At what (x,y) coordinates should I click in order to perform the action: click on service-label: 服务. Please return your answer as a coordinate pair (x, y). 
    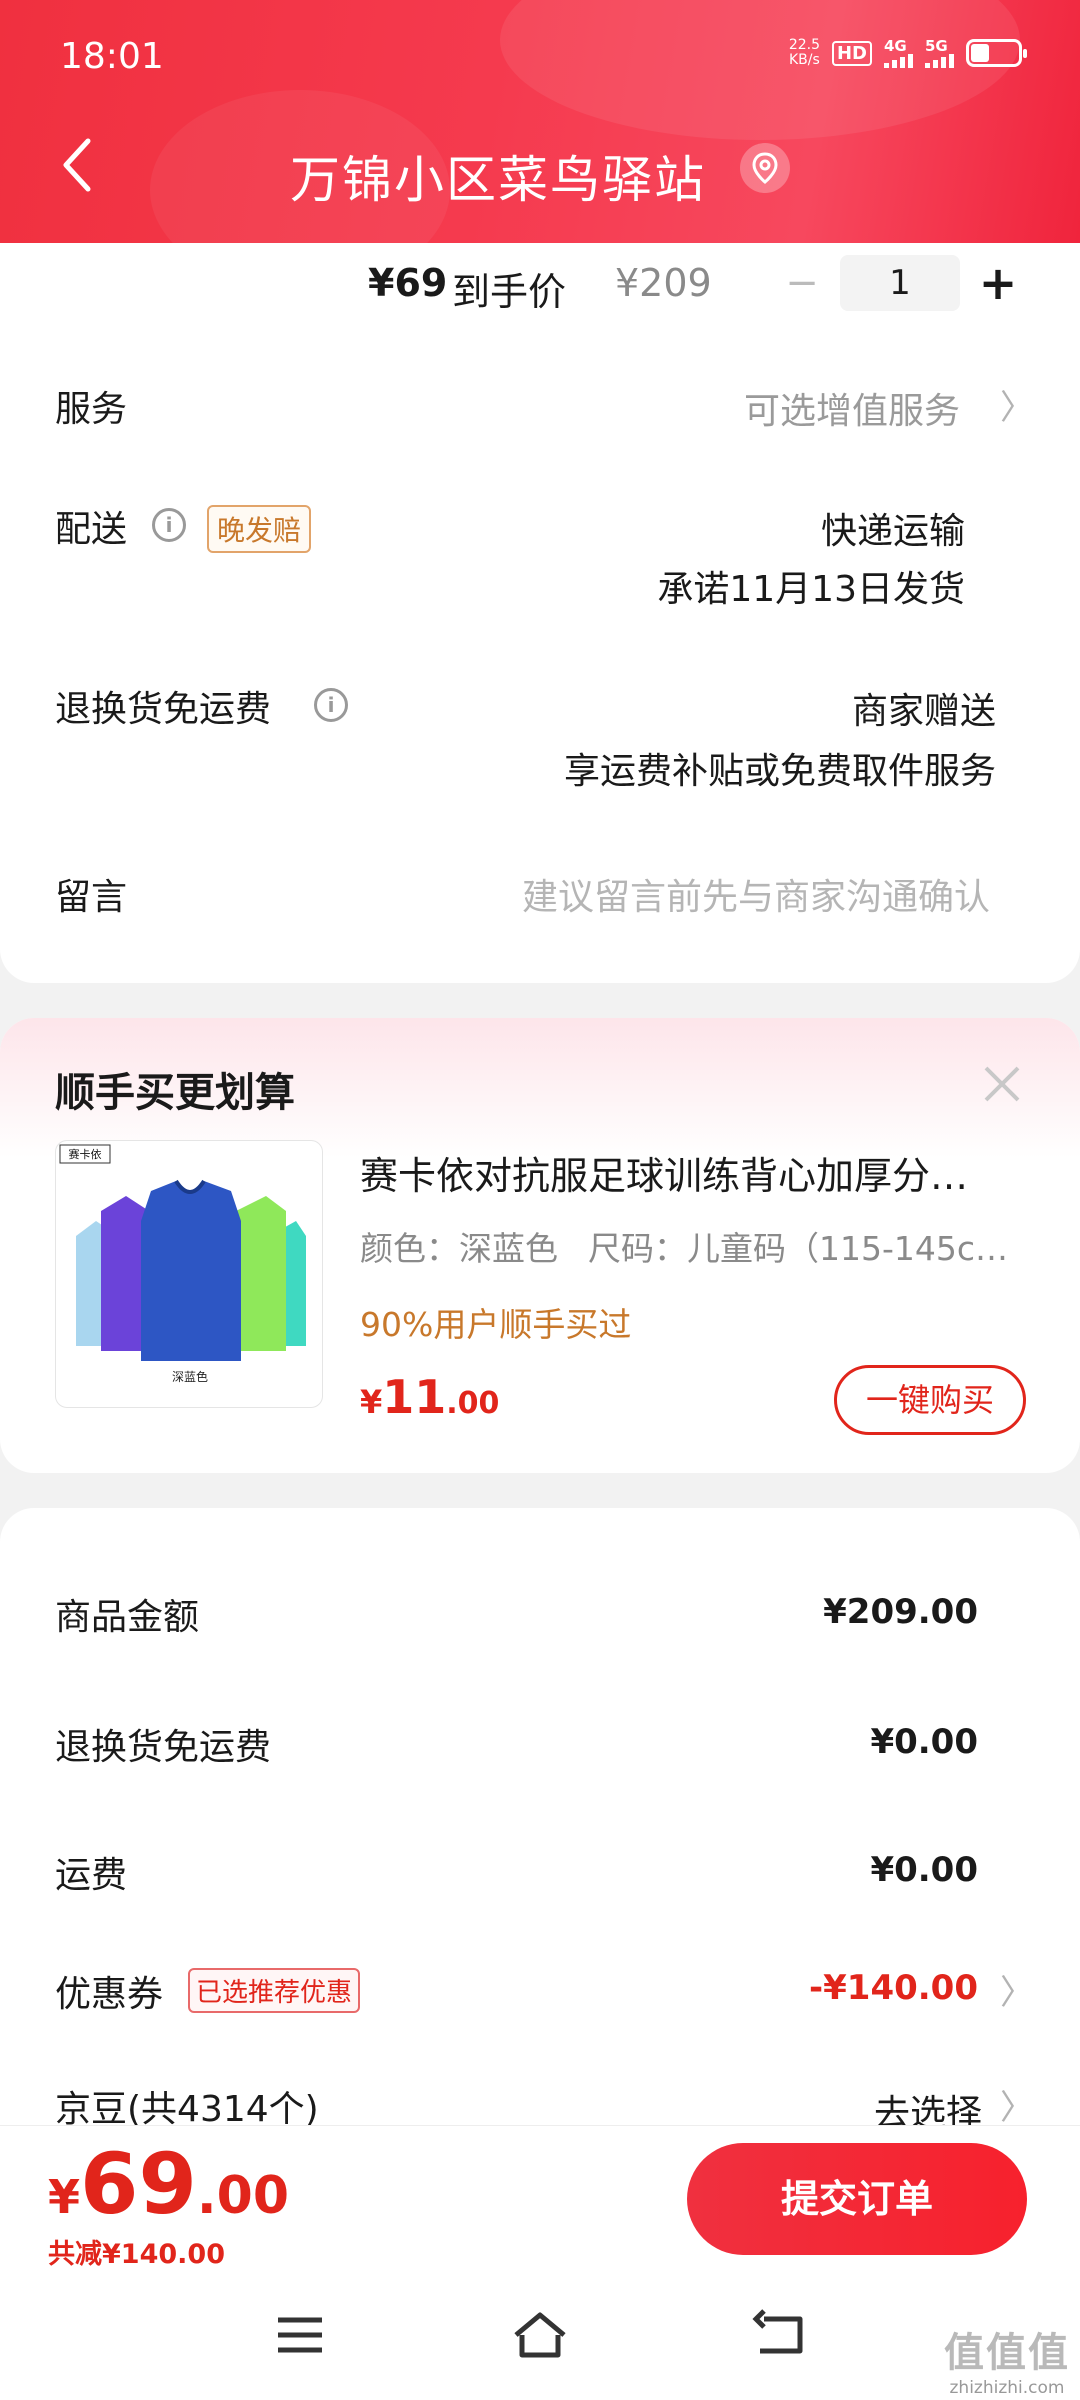
    Looking at the image, I should click on (91, 409).